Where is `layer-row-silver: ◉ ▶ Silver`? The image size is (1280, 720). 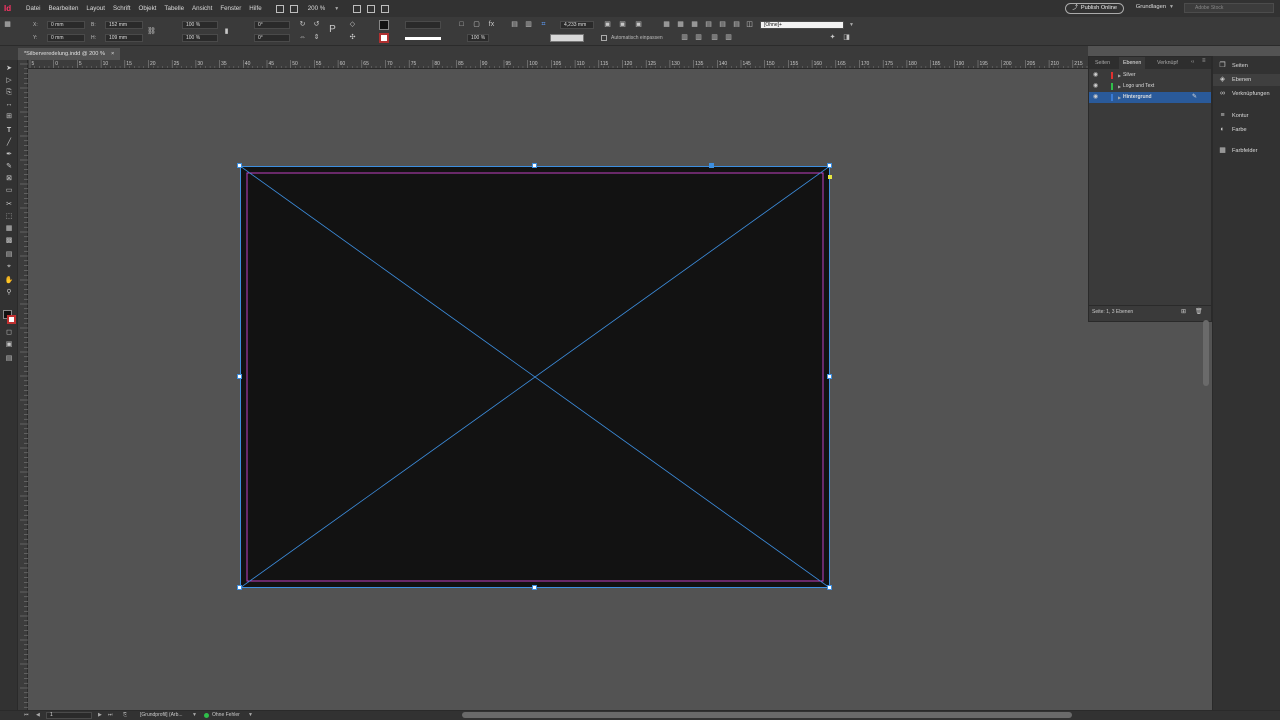 layer-row-silver: ◉ ▶ Silver is located at coordinates (1150, 75).